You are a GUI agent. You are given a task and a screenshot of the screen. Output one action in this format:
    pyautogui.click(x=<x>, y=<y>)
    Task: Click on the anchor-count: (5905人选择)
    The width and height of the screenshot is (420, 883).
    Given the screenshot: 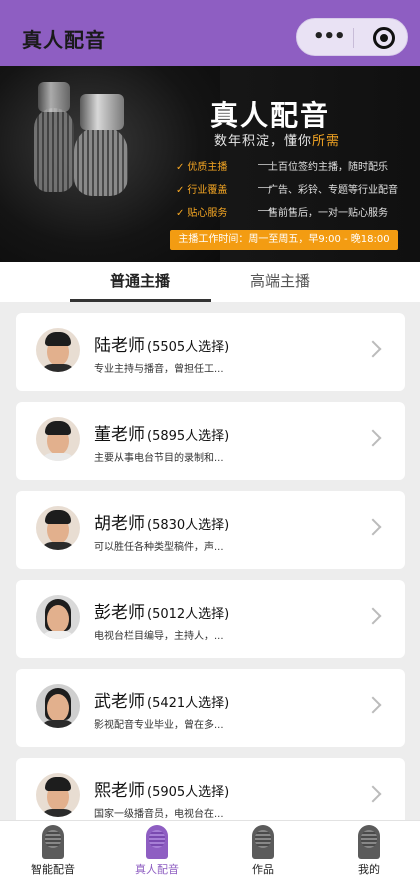 What is the action you would take?
    pyautogui.click(x=188, y=792)
    